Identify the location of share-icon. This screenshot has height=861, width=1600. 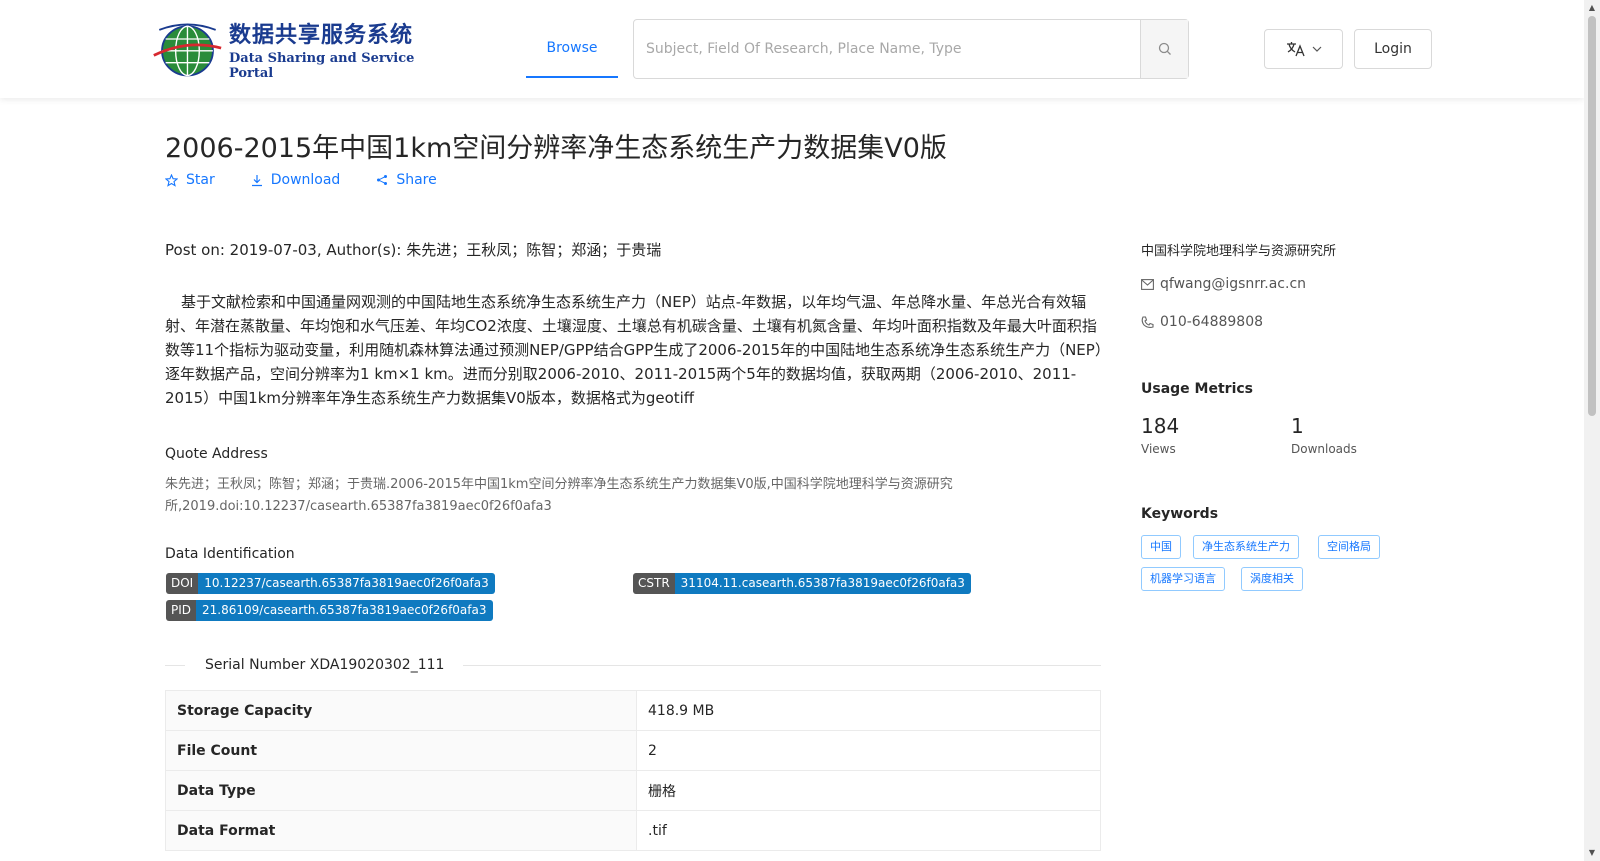
(382, 180).